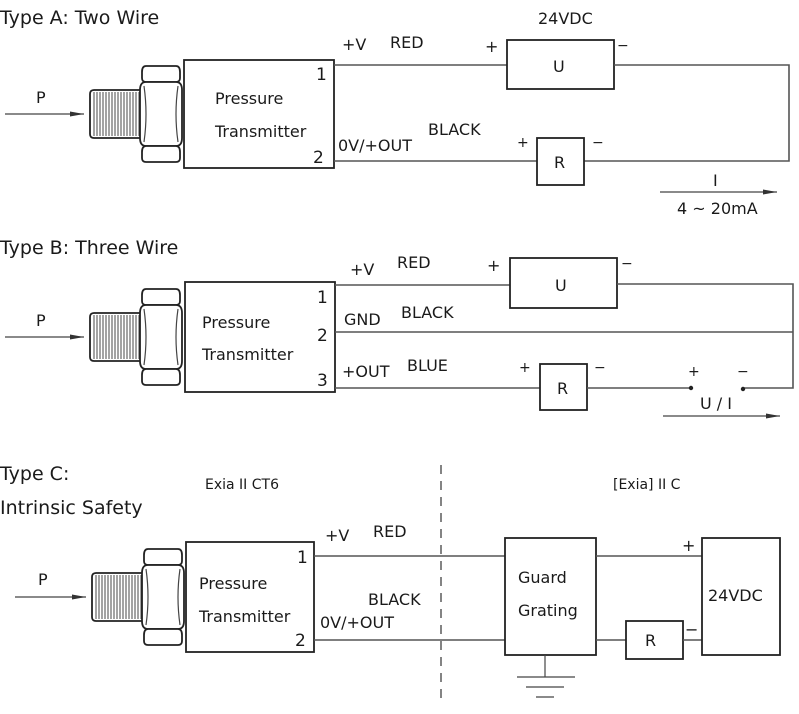 This screenshot has height=714, width=799. I want to click on output-minus: −, so click(743, 372).